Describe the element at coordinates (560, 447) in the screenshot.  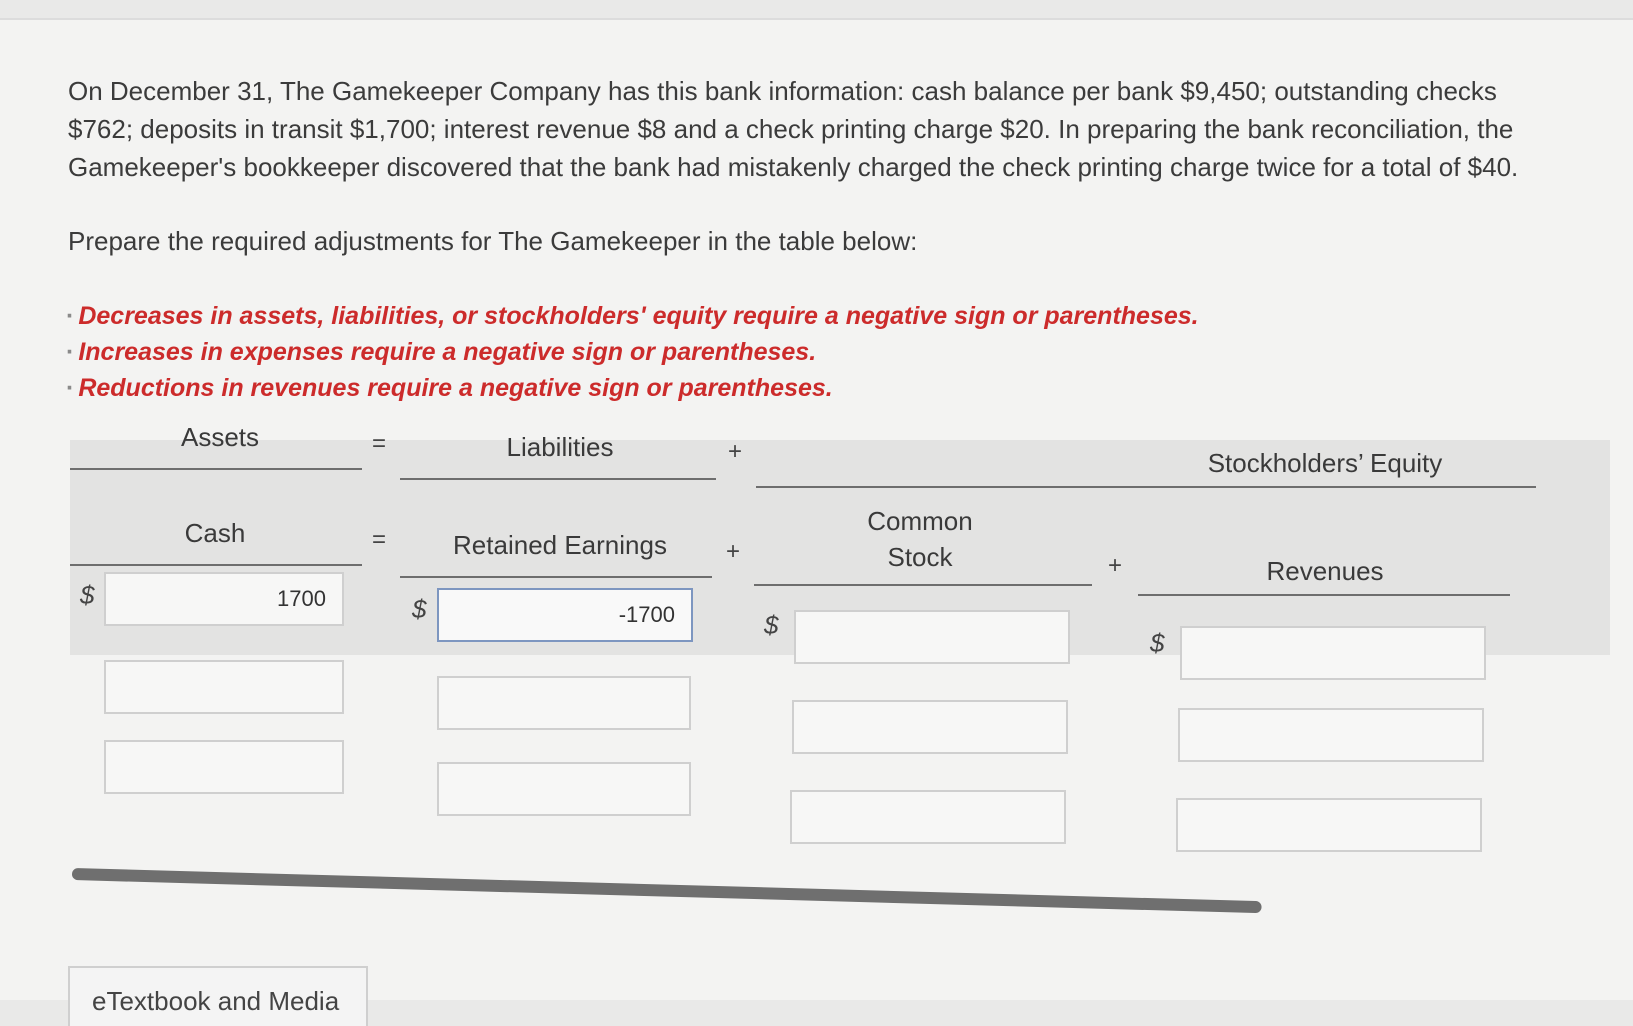
I see `header-liabilities: Liabilities` at that location.